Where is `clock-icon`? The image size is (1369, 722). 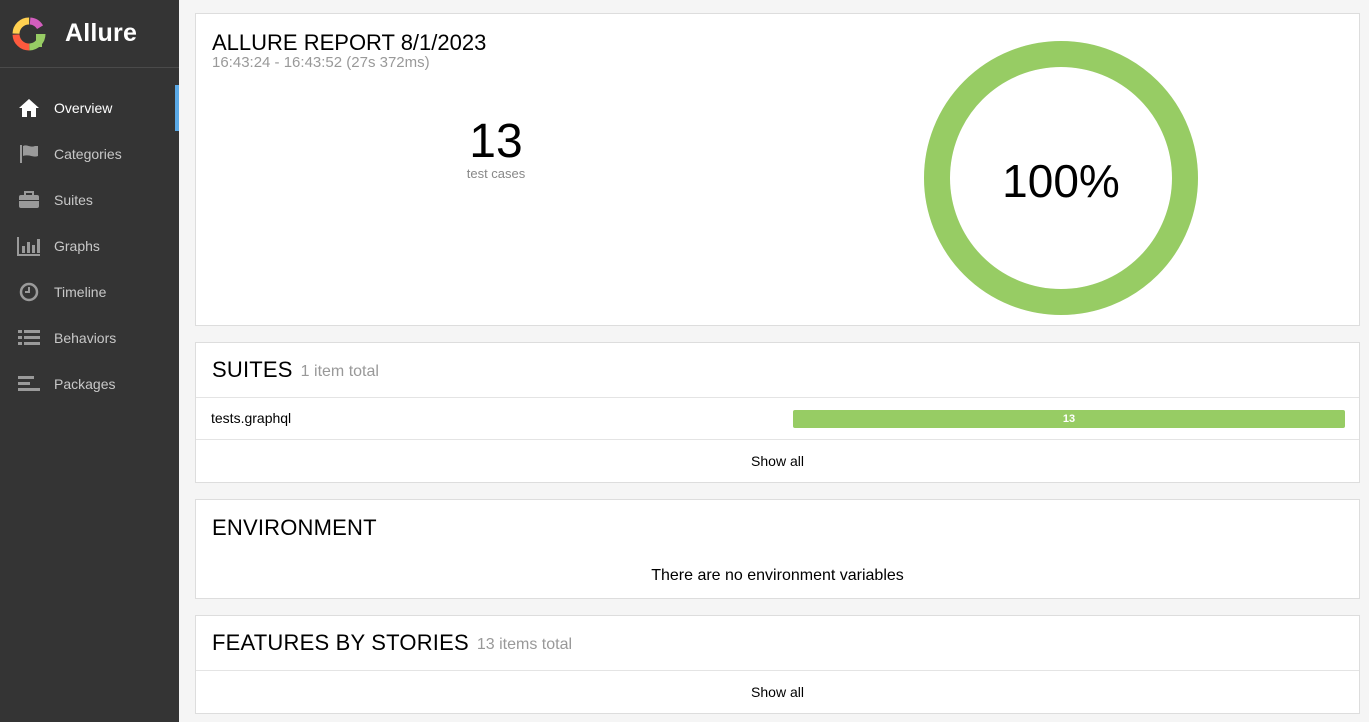 clock-icon is located at coordinates (29, 292).